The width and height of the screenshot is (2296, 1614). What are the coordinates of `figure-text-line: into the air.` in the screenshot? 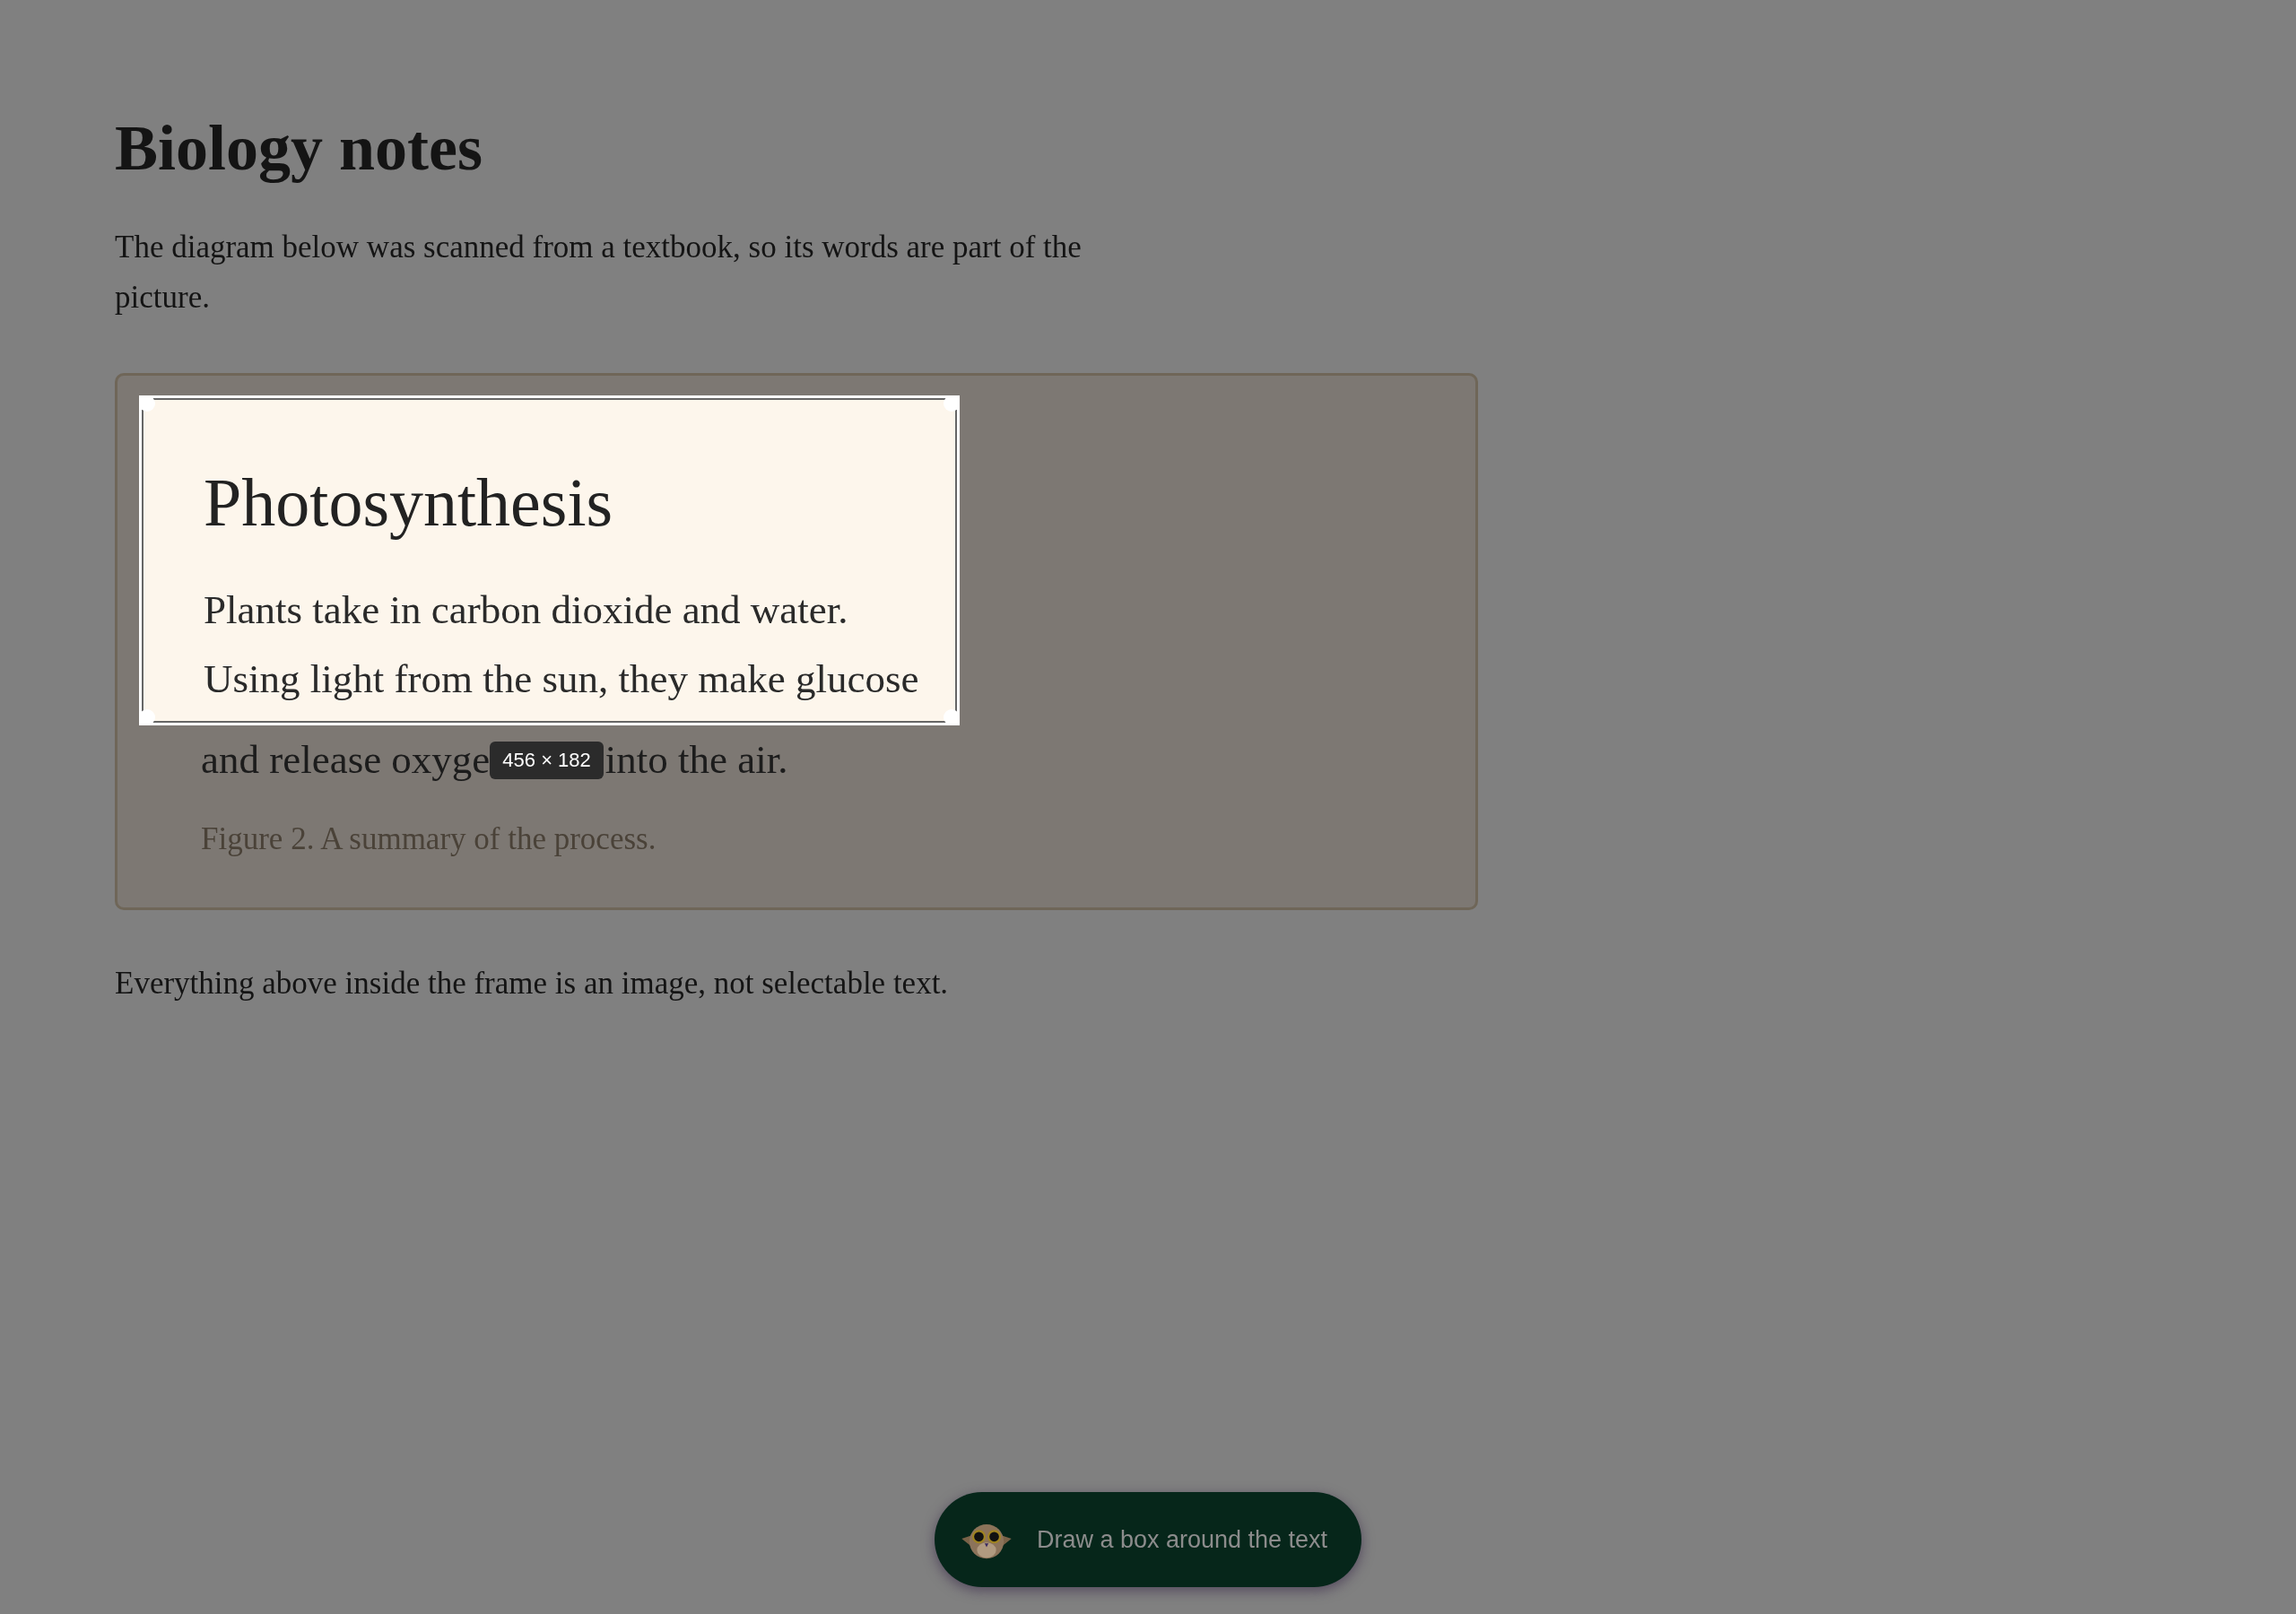 It's located at (696, 760).